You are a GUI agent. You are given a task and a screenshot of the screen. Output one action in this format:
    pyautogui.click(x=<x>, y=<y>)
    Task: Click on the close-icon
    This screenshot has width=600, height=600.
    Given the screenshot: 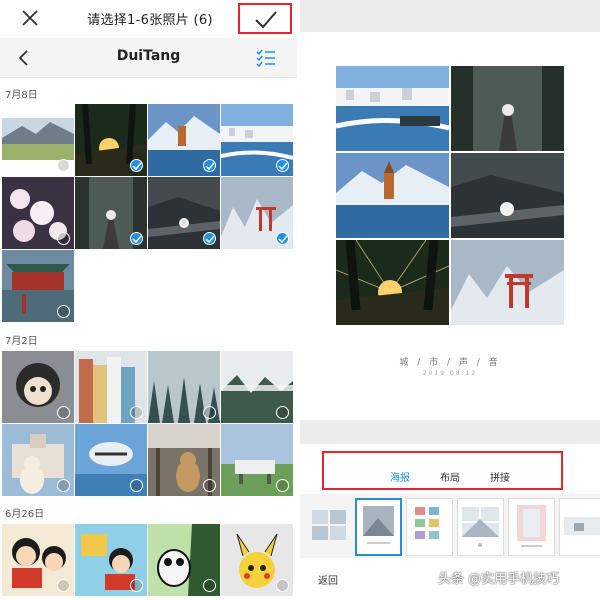 What is the action you would take?
    pyautogui.click(x=30, y=18)
    